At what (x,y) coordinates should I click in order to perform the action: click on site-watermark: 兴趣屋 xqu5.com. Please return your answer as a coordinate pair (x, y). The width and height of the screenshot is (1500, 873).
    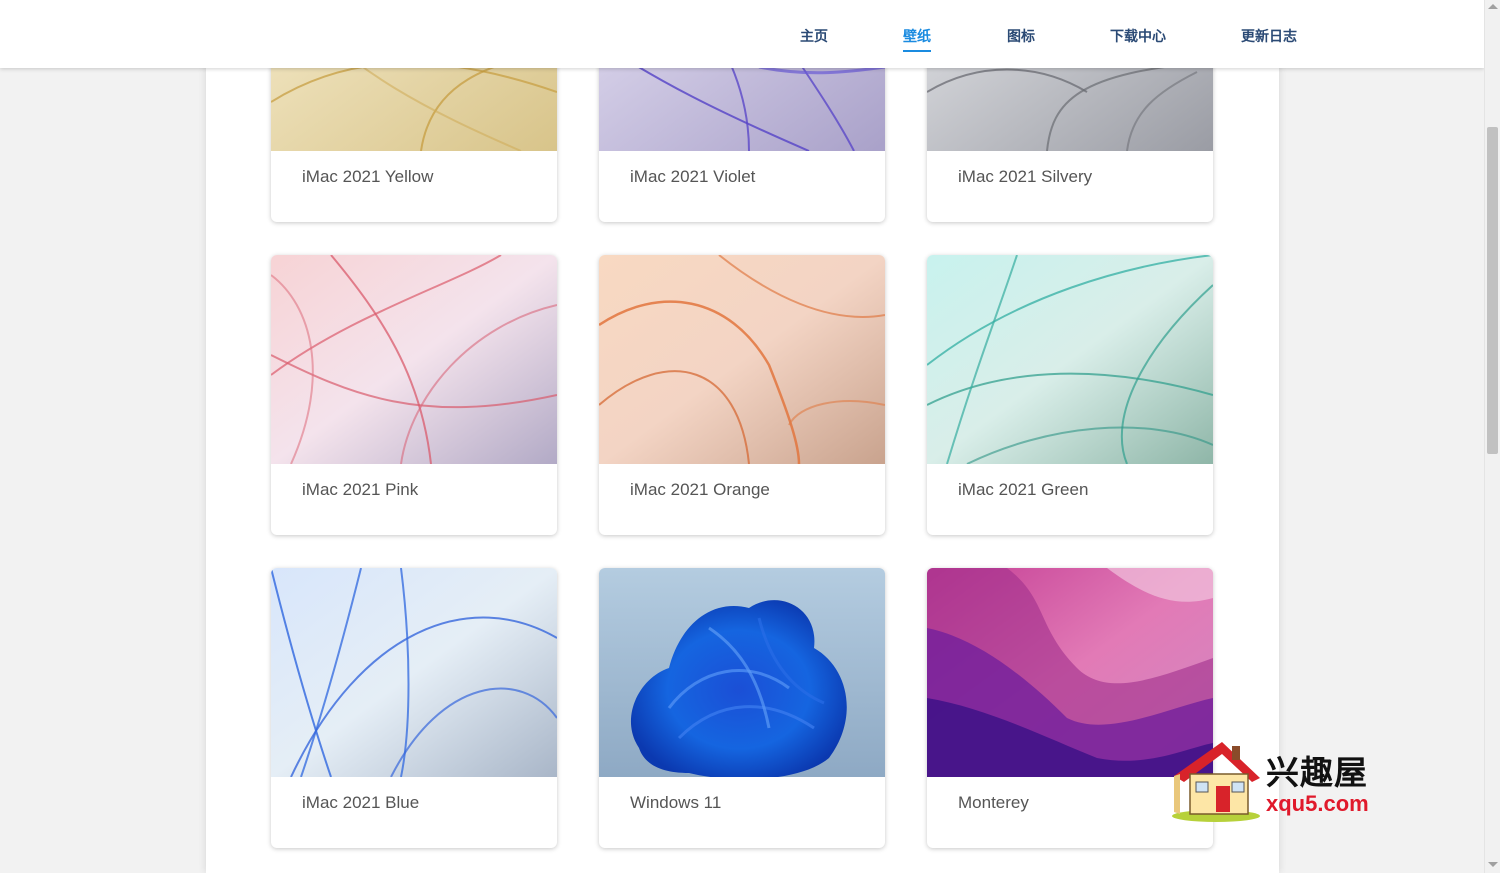
    Looking at the image, I should click on (1275, 780).